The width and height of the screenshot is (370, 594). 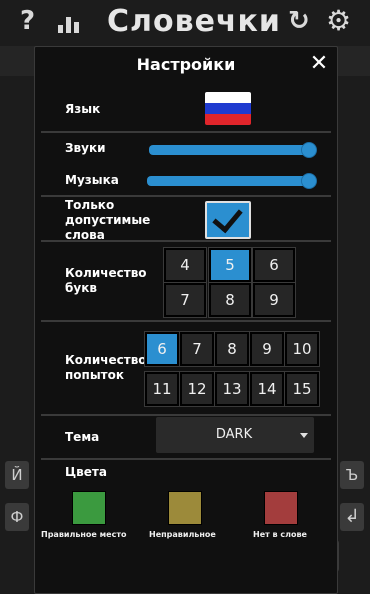 I want to click on absent-color-label: Нет в слове, so click(x=280, y=534).